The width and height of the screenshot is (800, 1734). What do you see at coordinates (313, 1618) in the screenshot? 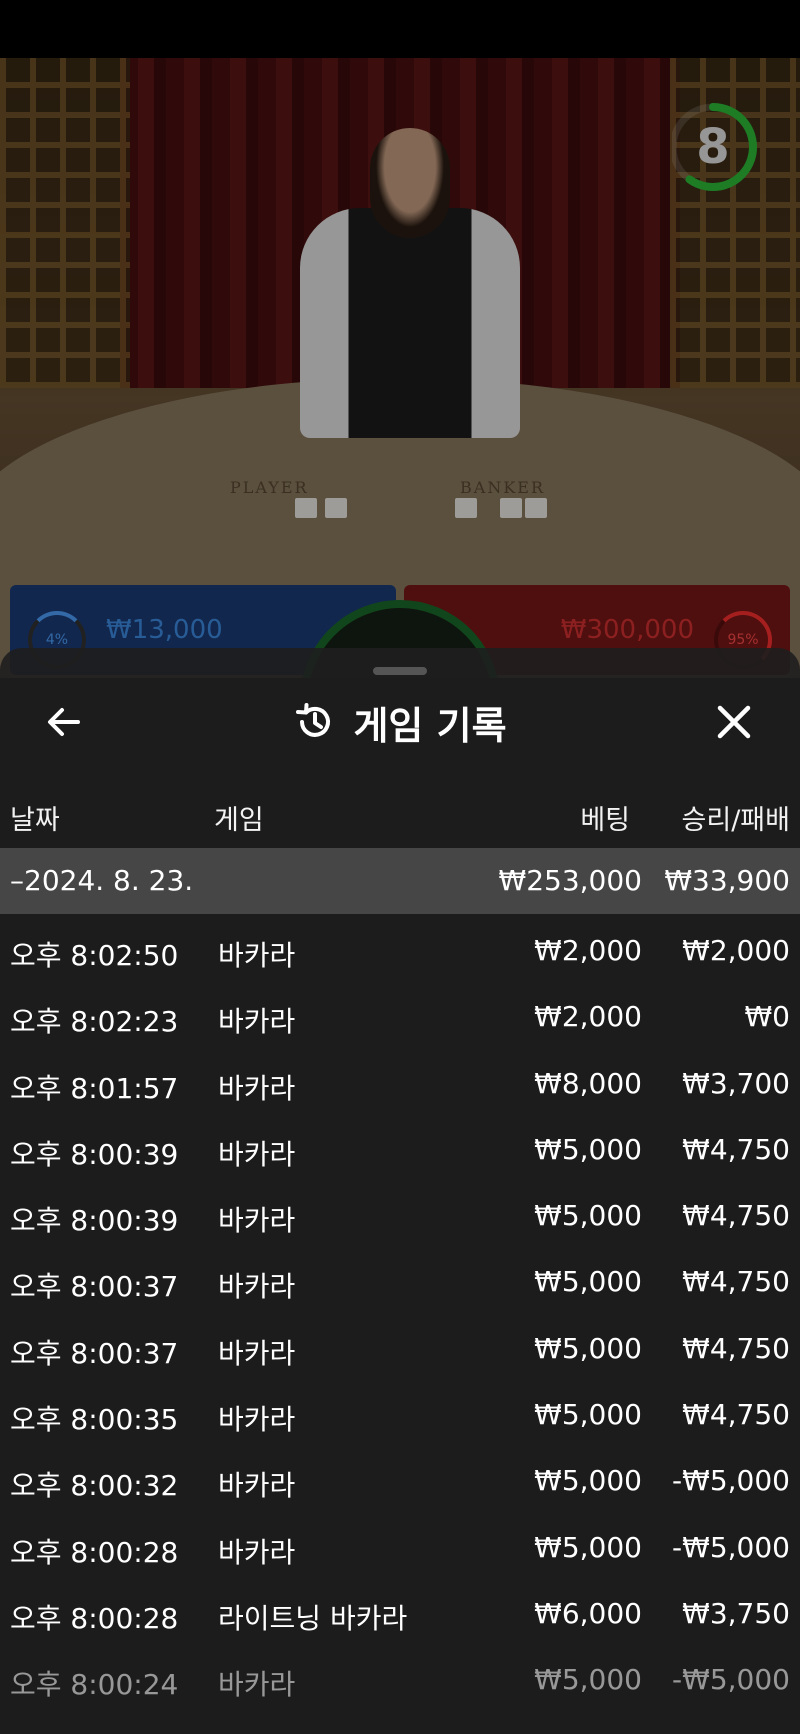
I see `row-game: 라이트닝 바카라` at bounding box center [313, 1618].